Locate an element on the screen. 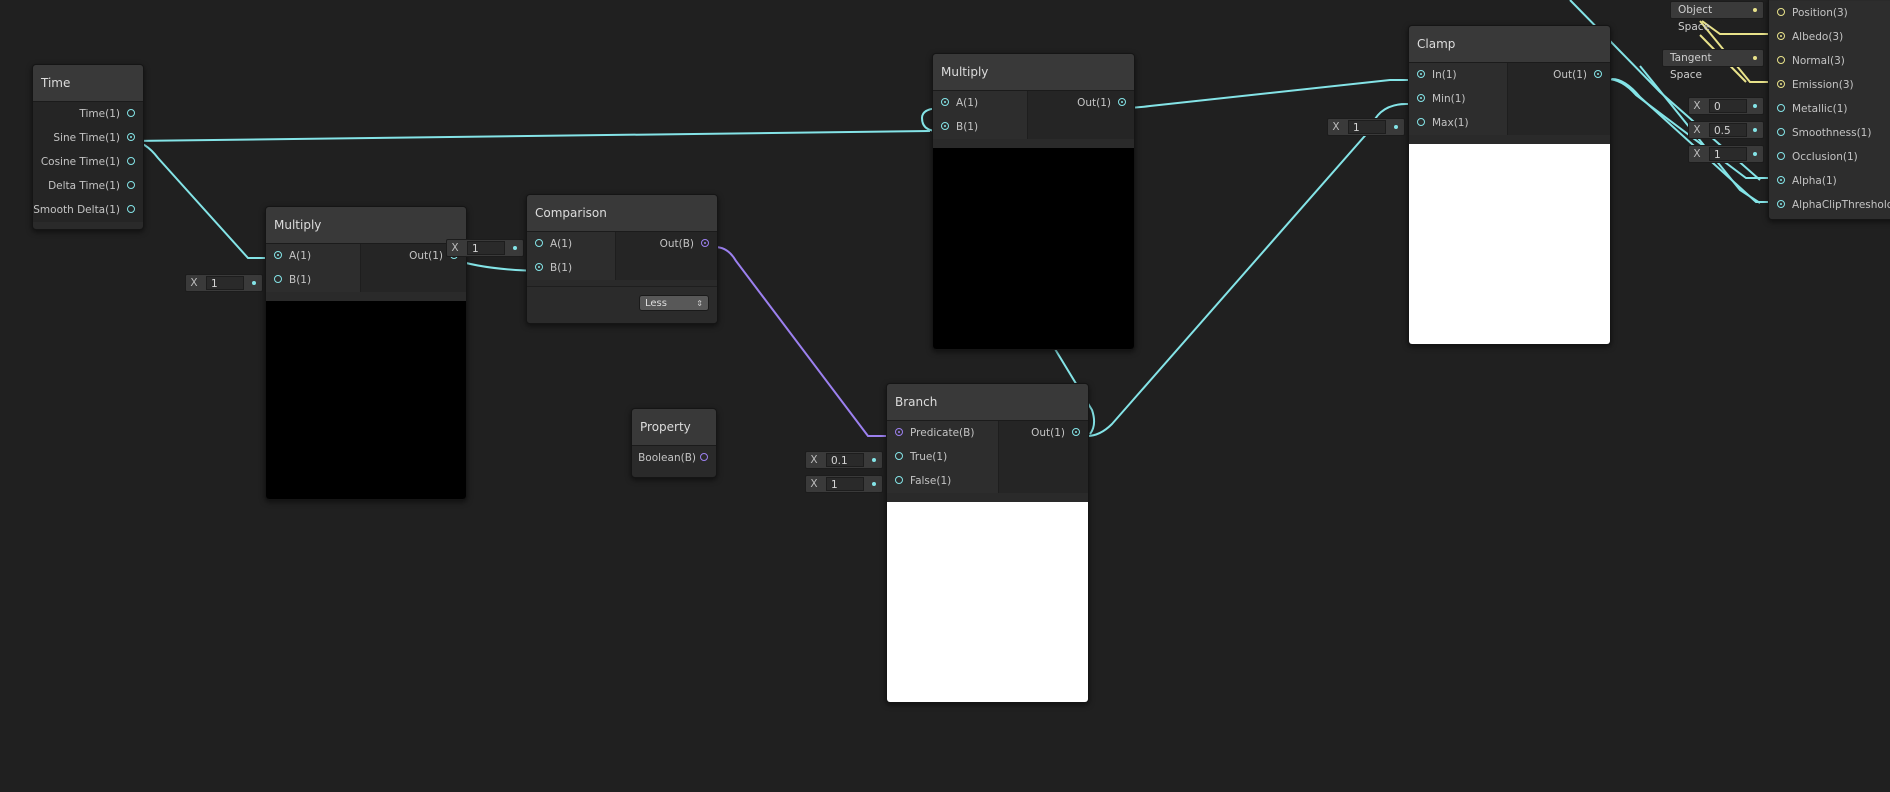 This screenshot has height=792, width=1890. node-title: Branch is located at coordinates (987, 402).